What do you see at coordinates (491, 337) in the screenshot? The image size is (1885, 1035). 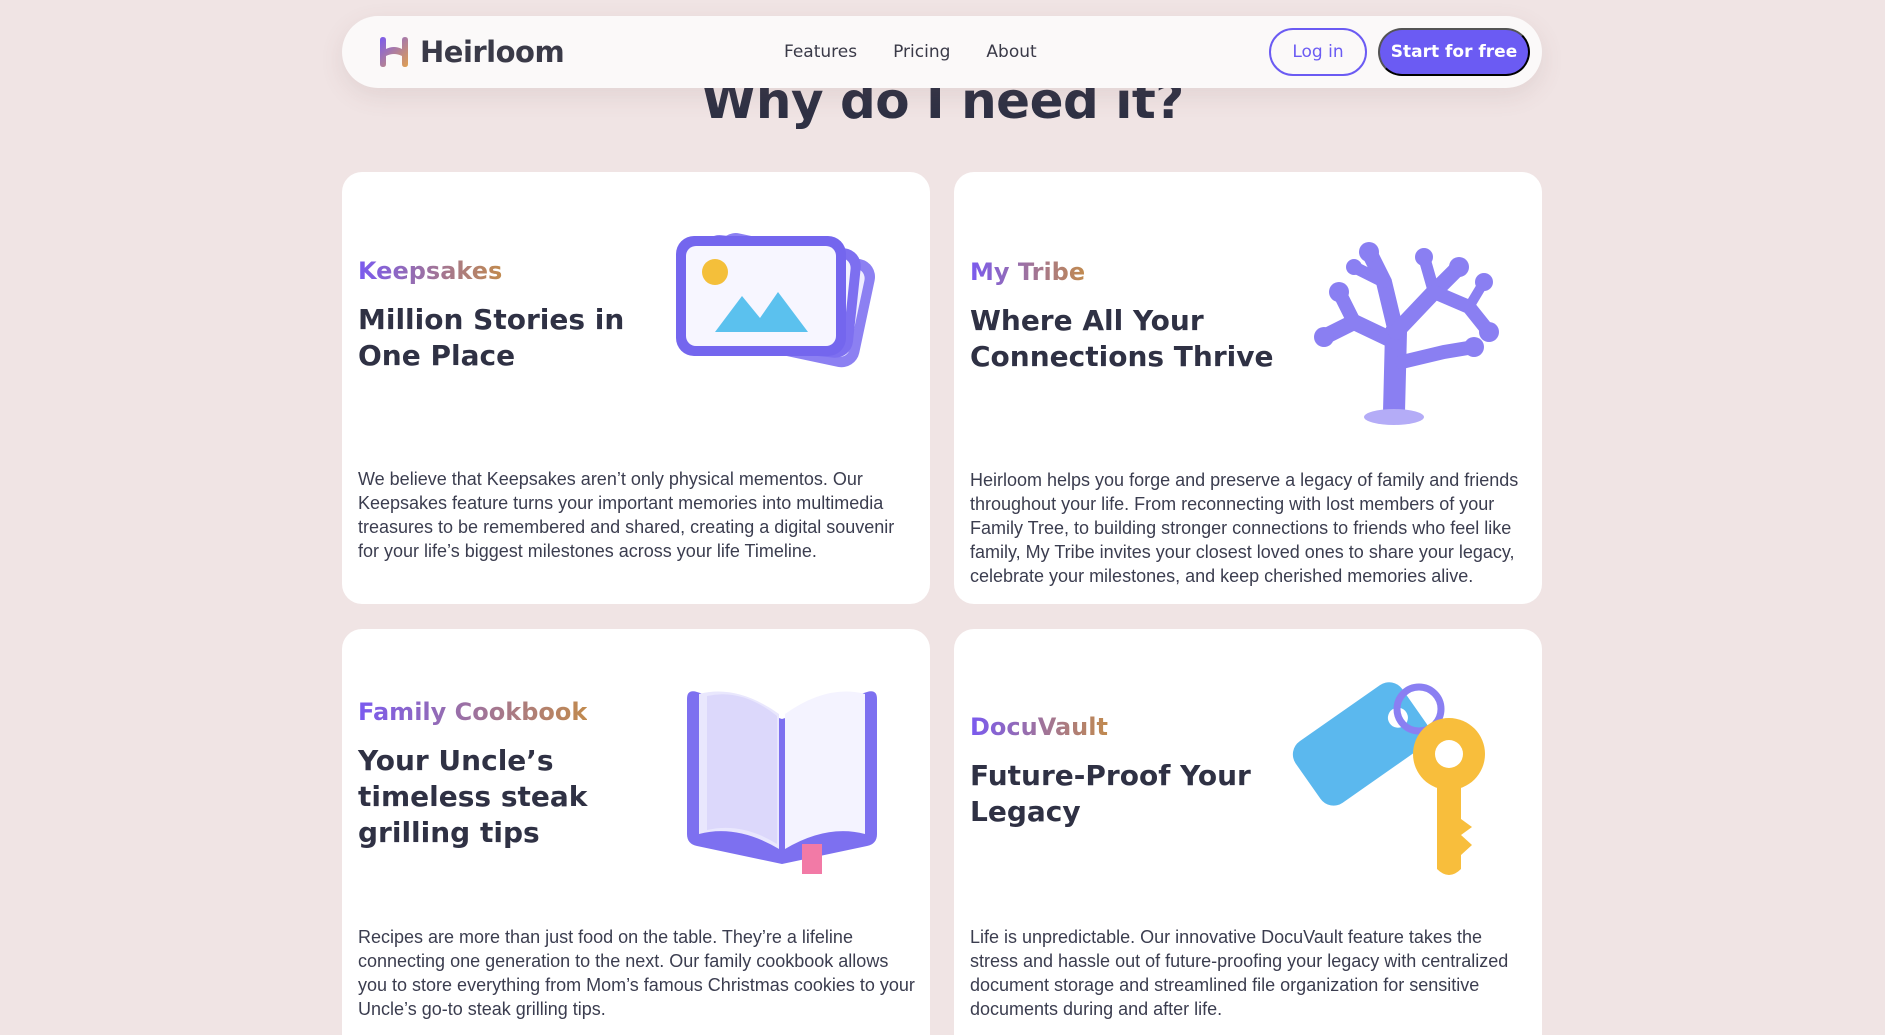 I see `card-title: Million Stories in One Place` at bounding box center [491, 337].